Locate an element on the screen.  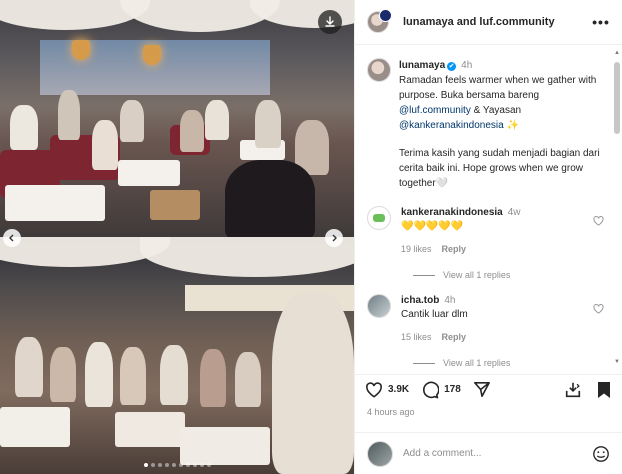
comment-count: 178 is located at coordinates (452, 389).